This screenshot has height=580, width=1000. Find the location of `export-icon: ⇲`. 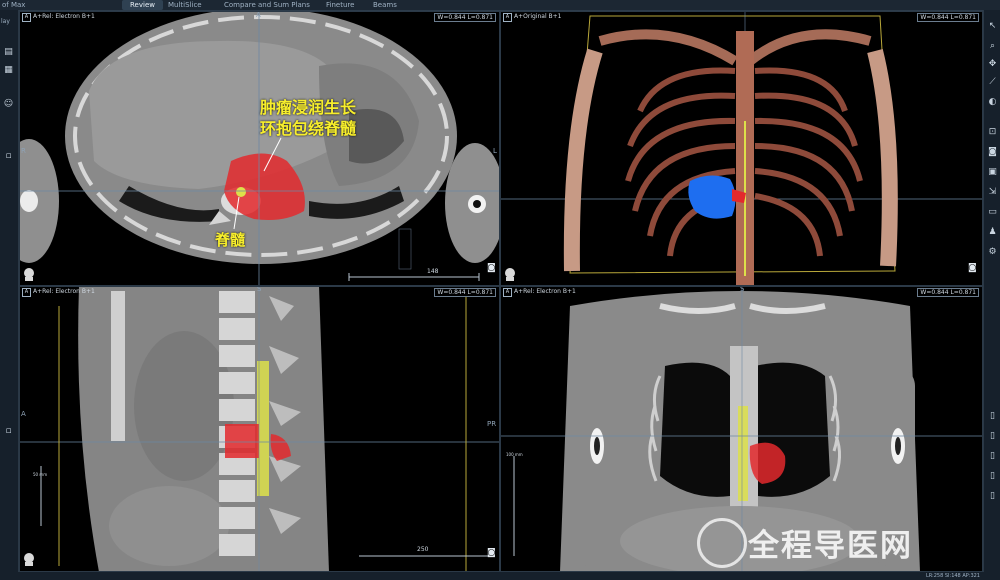

export-icon: ⇲ is located at coordinates (992, 191).